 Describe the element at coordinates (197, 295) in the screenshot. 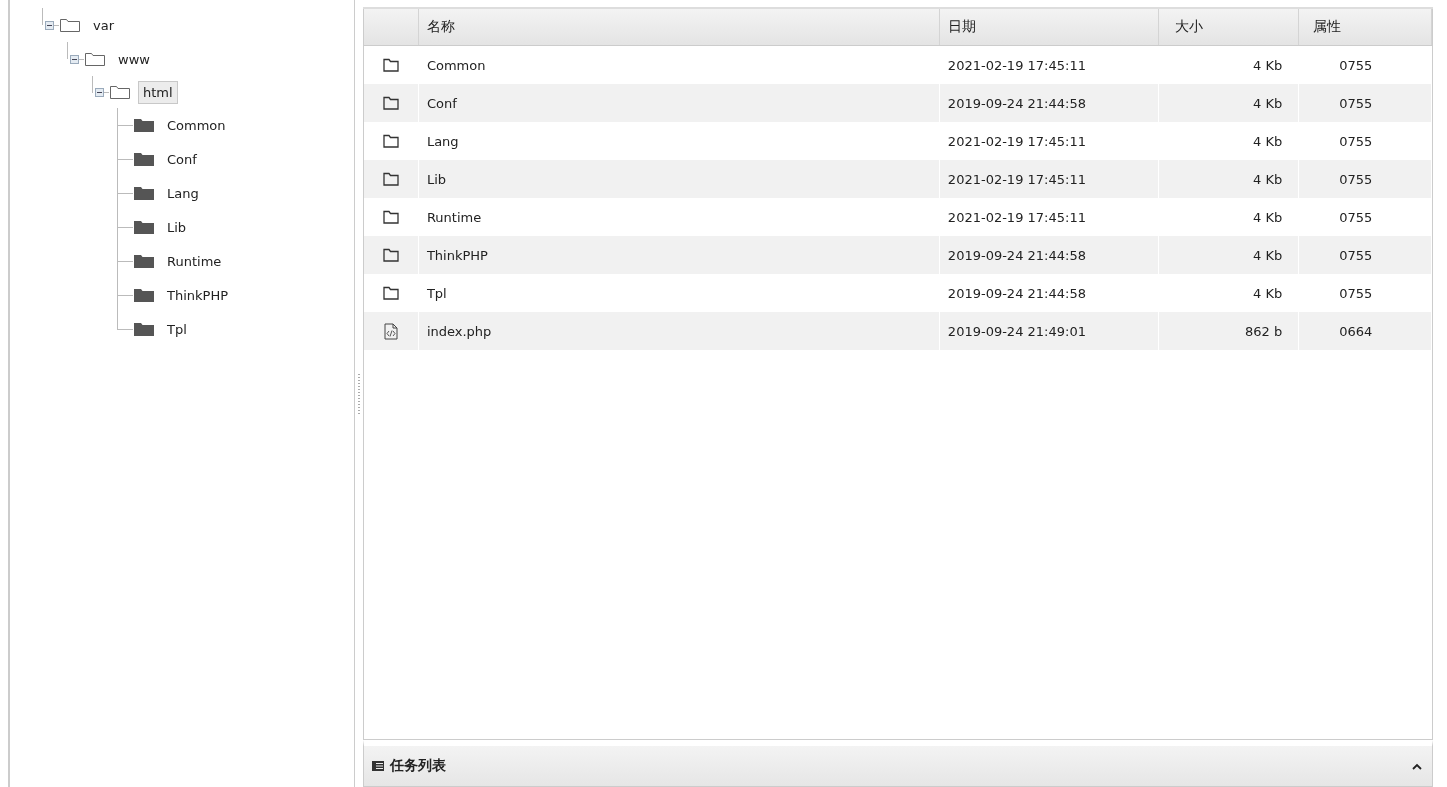

I see `tree-item: ThinkPHP` at that location.